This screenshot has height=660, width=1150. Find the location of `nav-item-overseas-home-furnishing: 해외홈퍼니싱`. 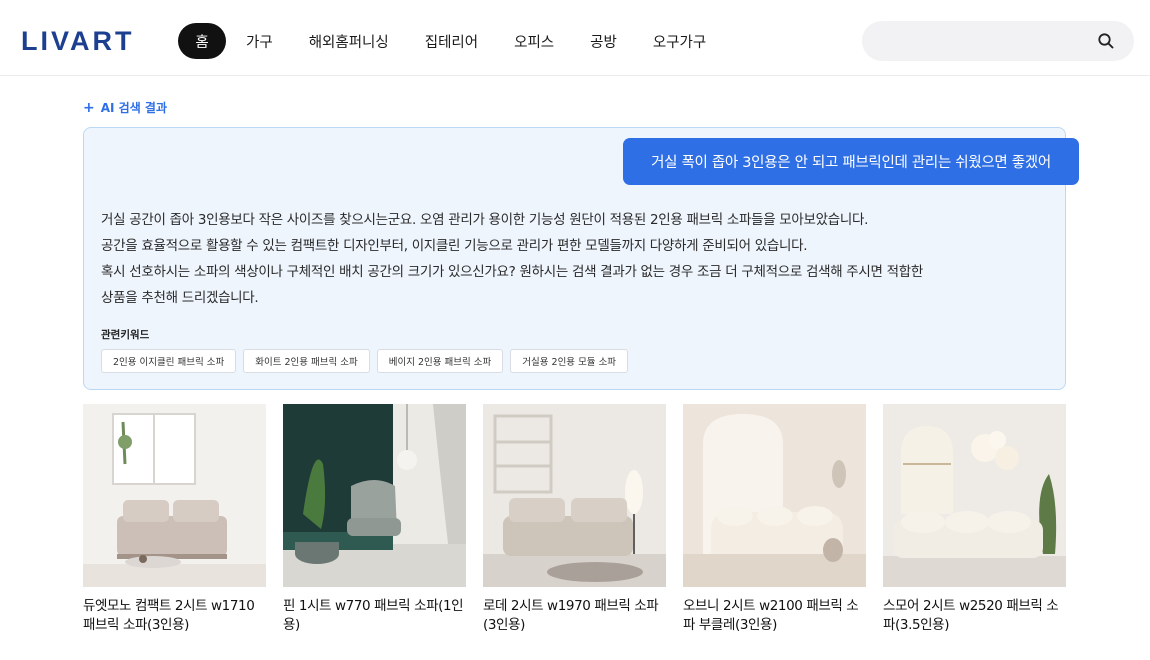

nav-item-overseas-home-furnishing: 해외홈퍼니싱 is located at coordinates (349, 41).